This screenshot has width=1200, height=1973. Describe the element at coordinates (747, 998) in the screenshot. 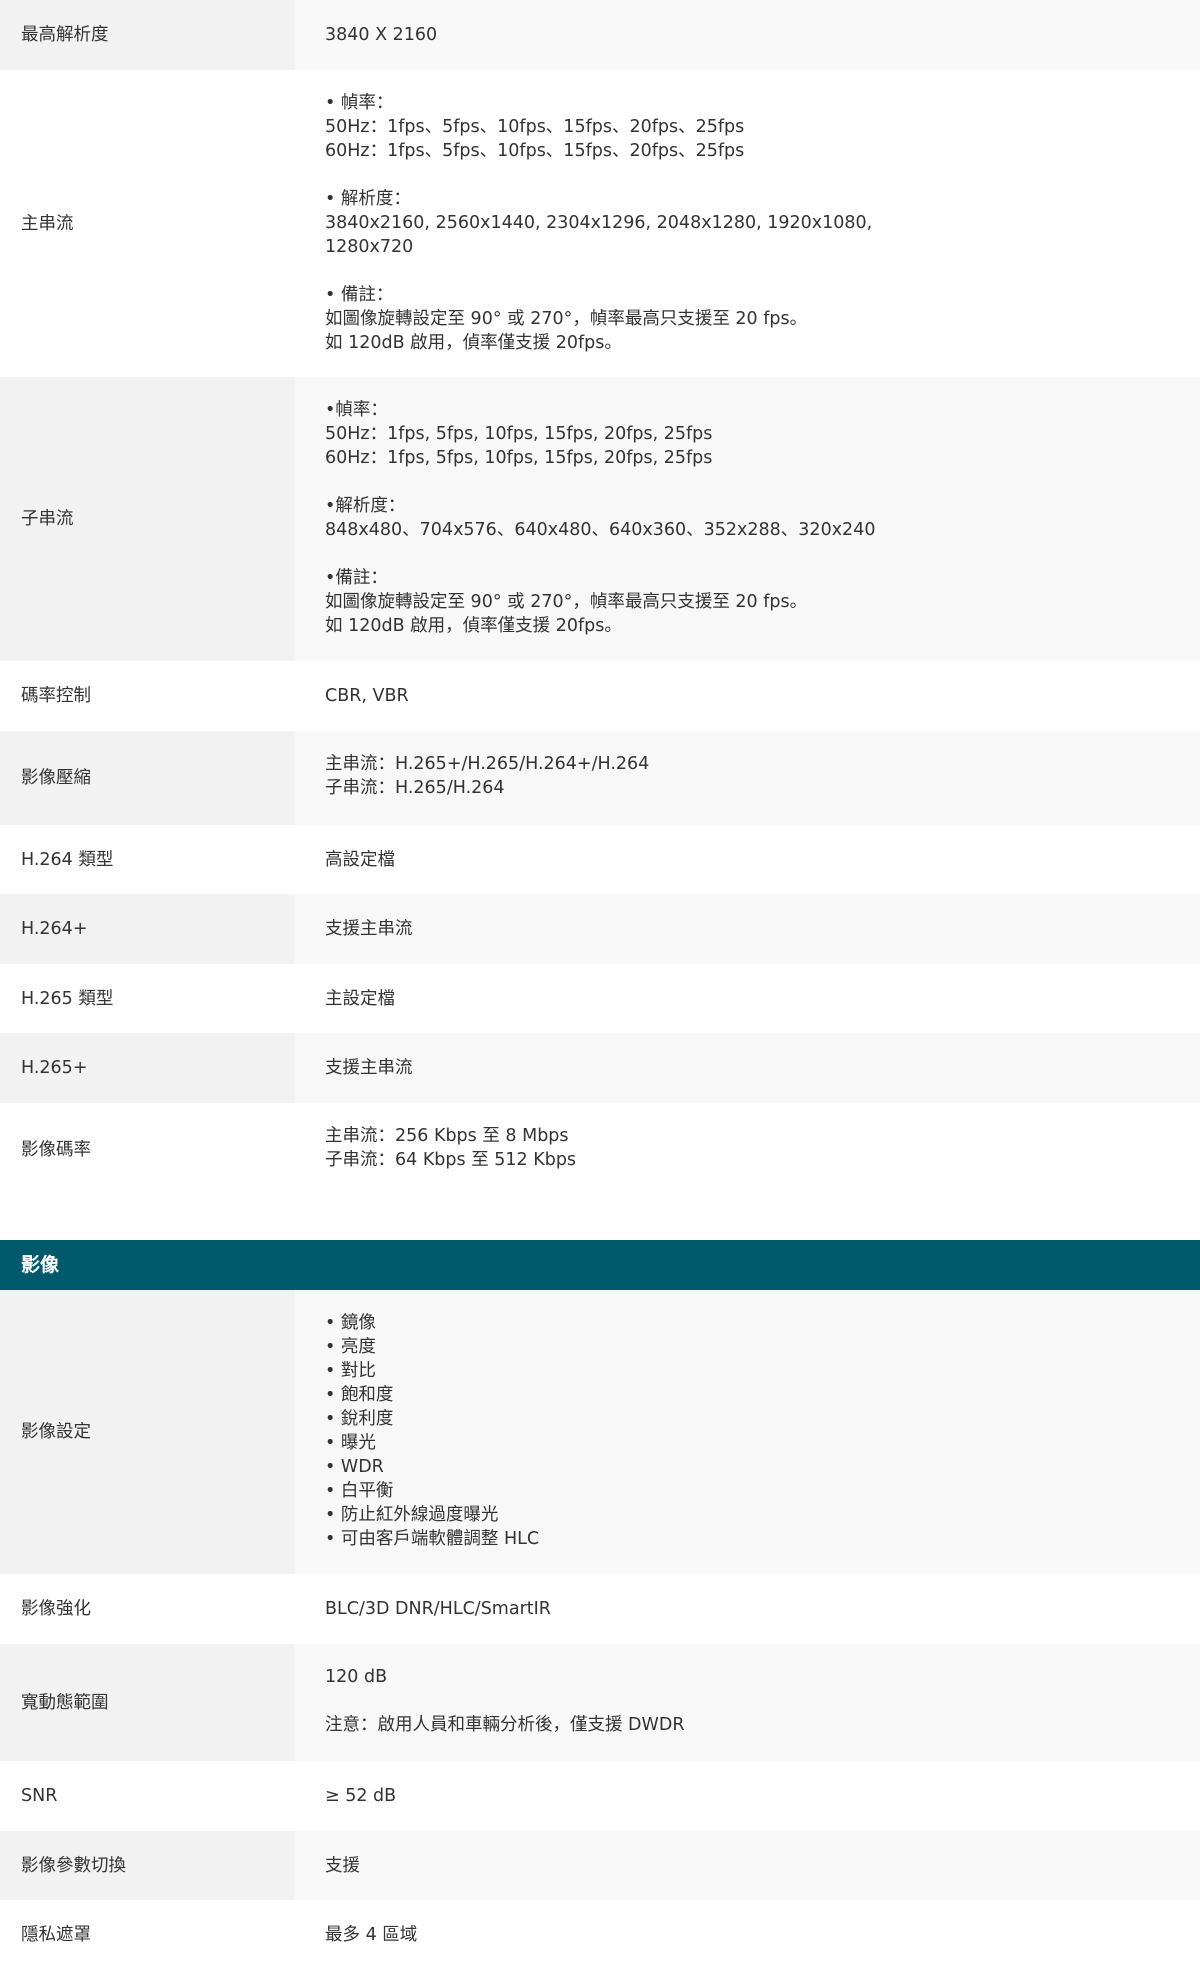

I see `spec-value: 主設定檔` at that location.